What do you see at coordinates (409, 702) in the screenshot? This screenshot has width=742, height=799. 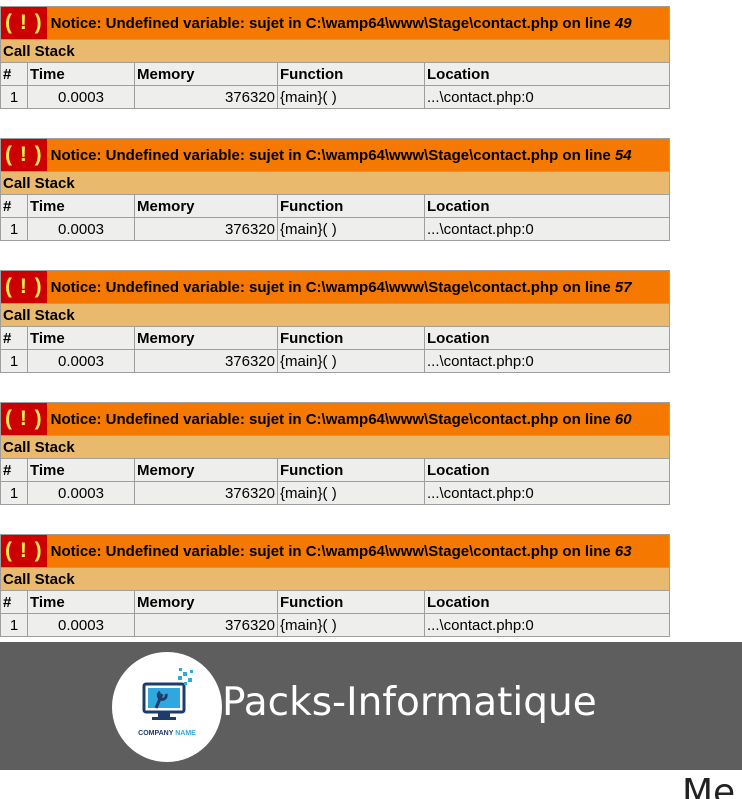 I see `brand-name: Packs-Informatique` at bounding box center [409, 702].